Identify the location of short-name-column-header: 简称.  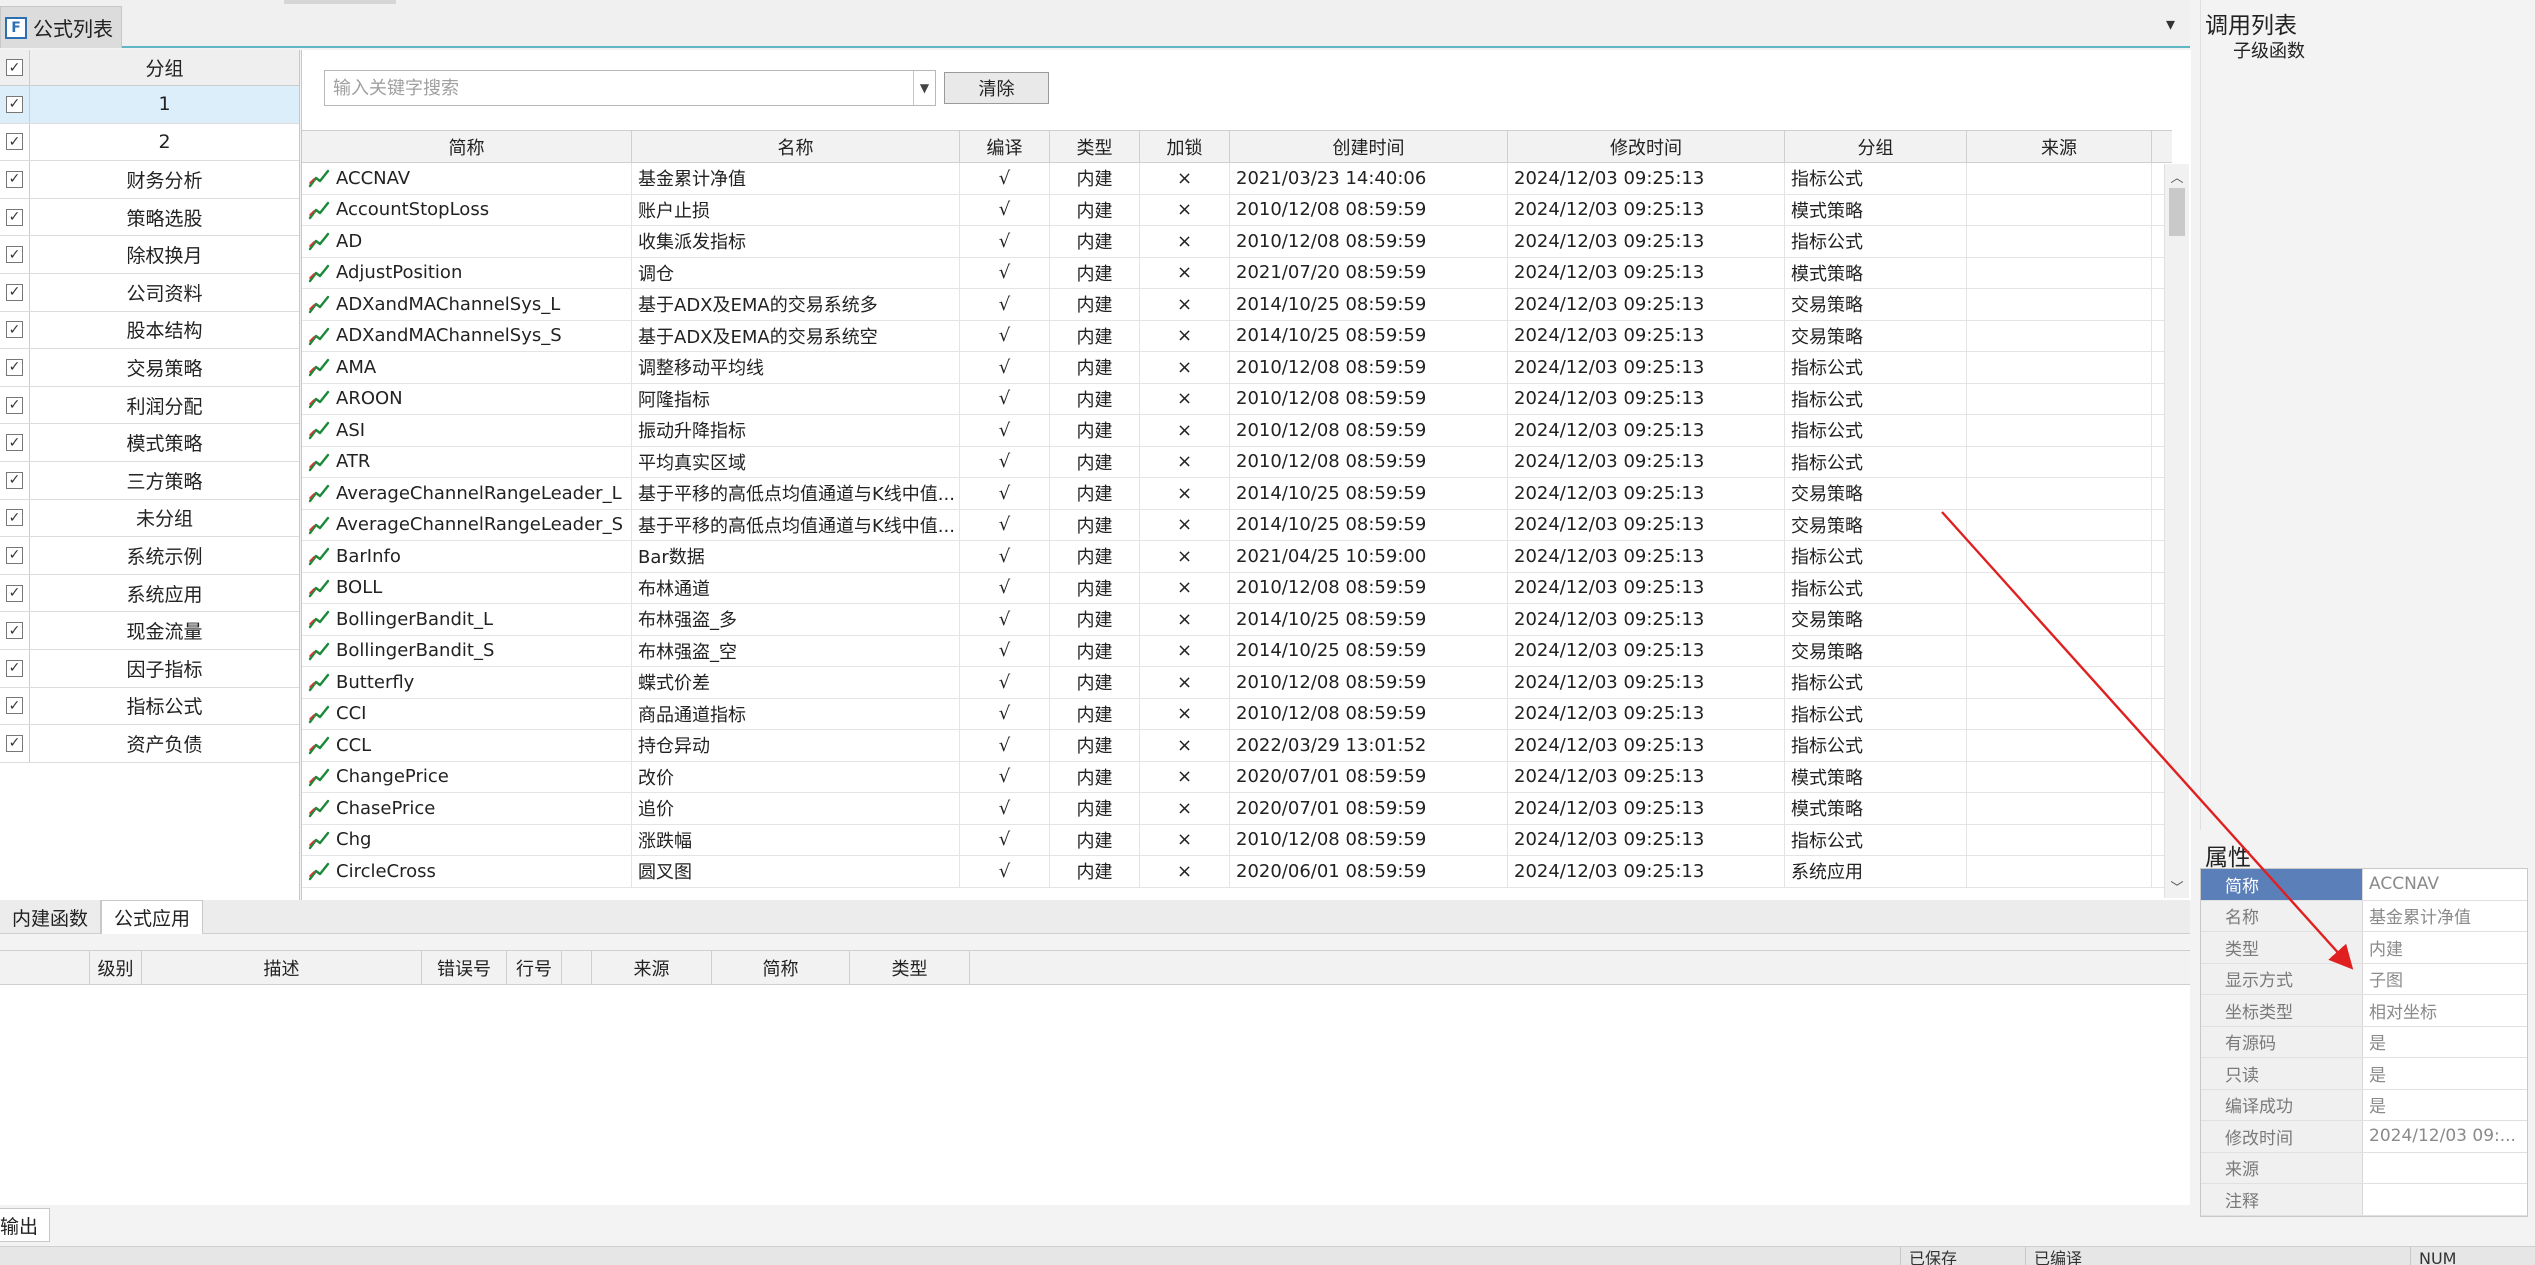
(781, 967).